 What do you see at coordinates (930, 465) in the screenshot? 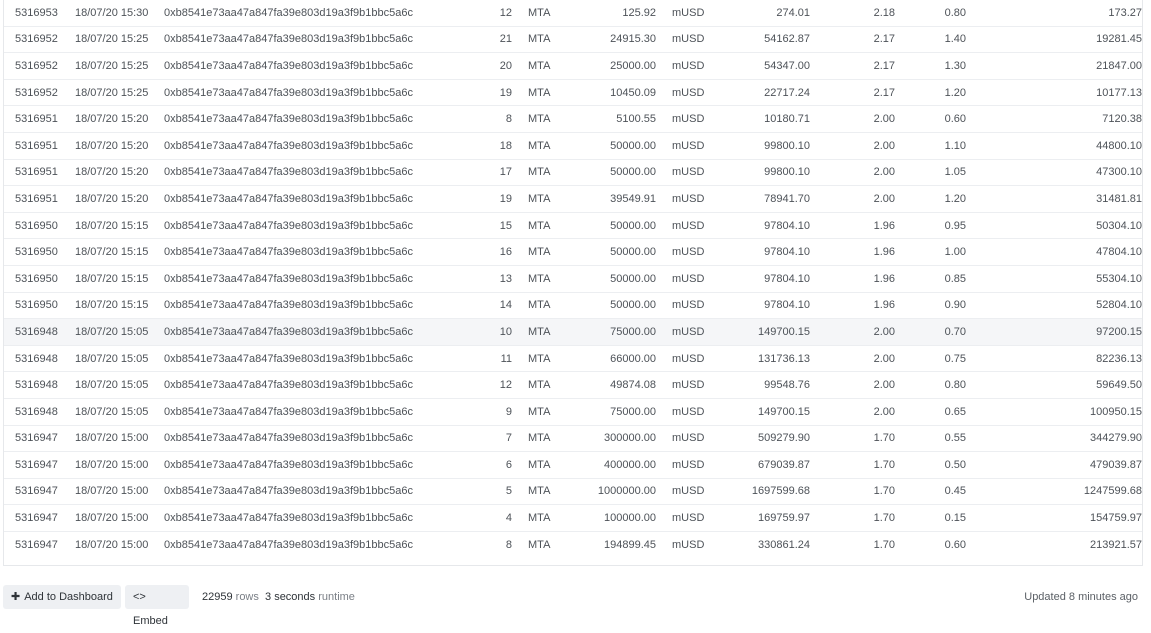
I see `cell-rate: 0.50` at bounding box center [930, 465].